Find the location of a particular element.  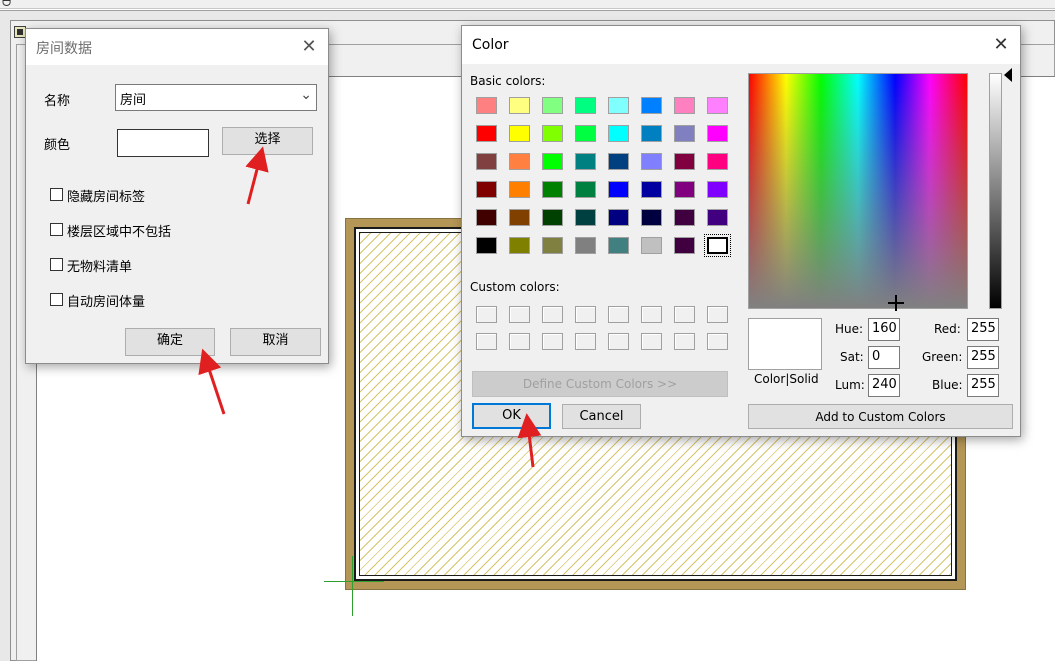

crosshair-icon is located at coordinates (896, 303).